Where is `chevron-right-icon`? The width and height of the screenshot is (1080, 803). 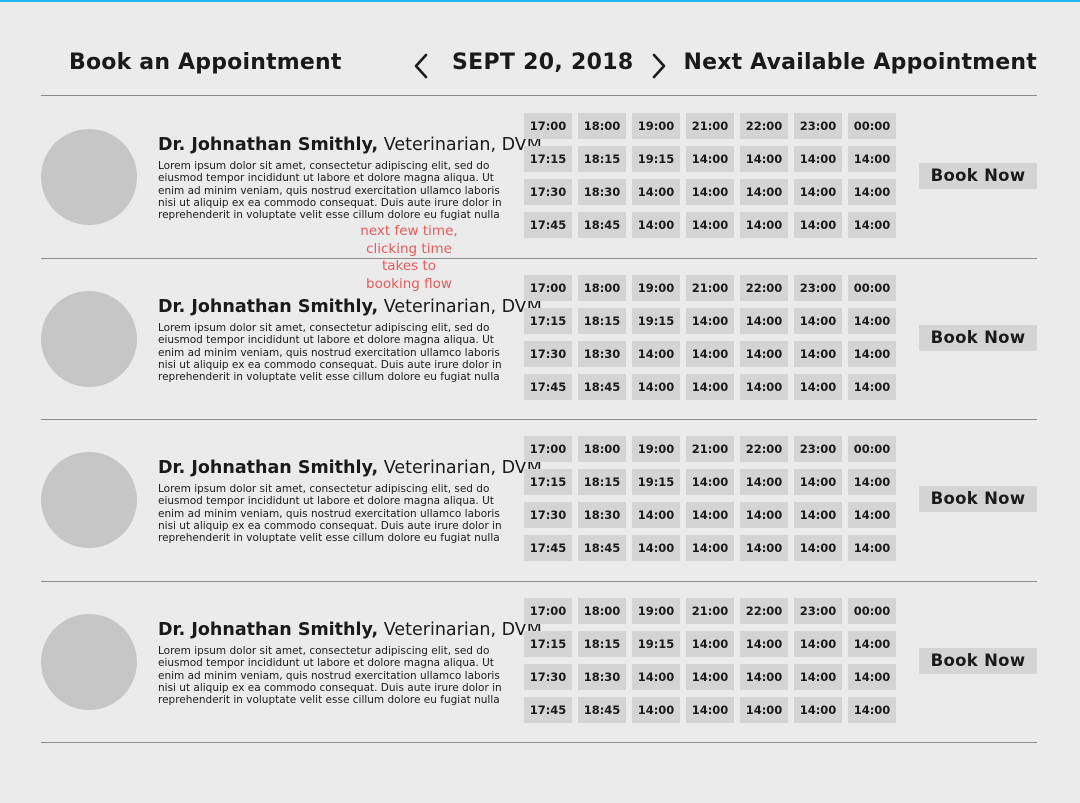
chevron-right-icon is located at coordinates (659, 66).